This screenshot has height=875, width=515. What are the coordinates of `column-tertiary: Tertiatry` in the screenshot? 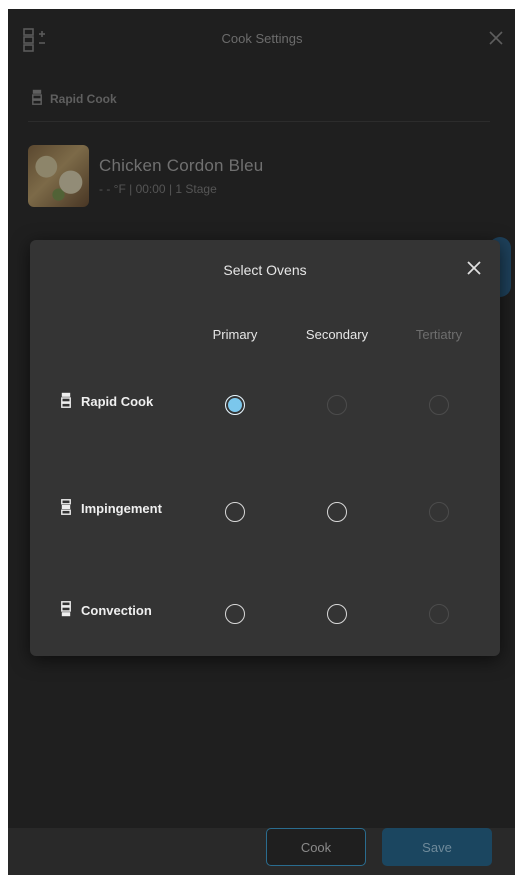 It's located at (439, 334).